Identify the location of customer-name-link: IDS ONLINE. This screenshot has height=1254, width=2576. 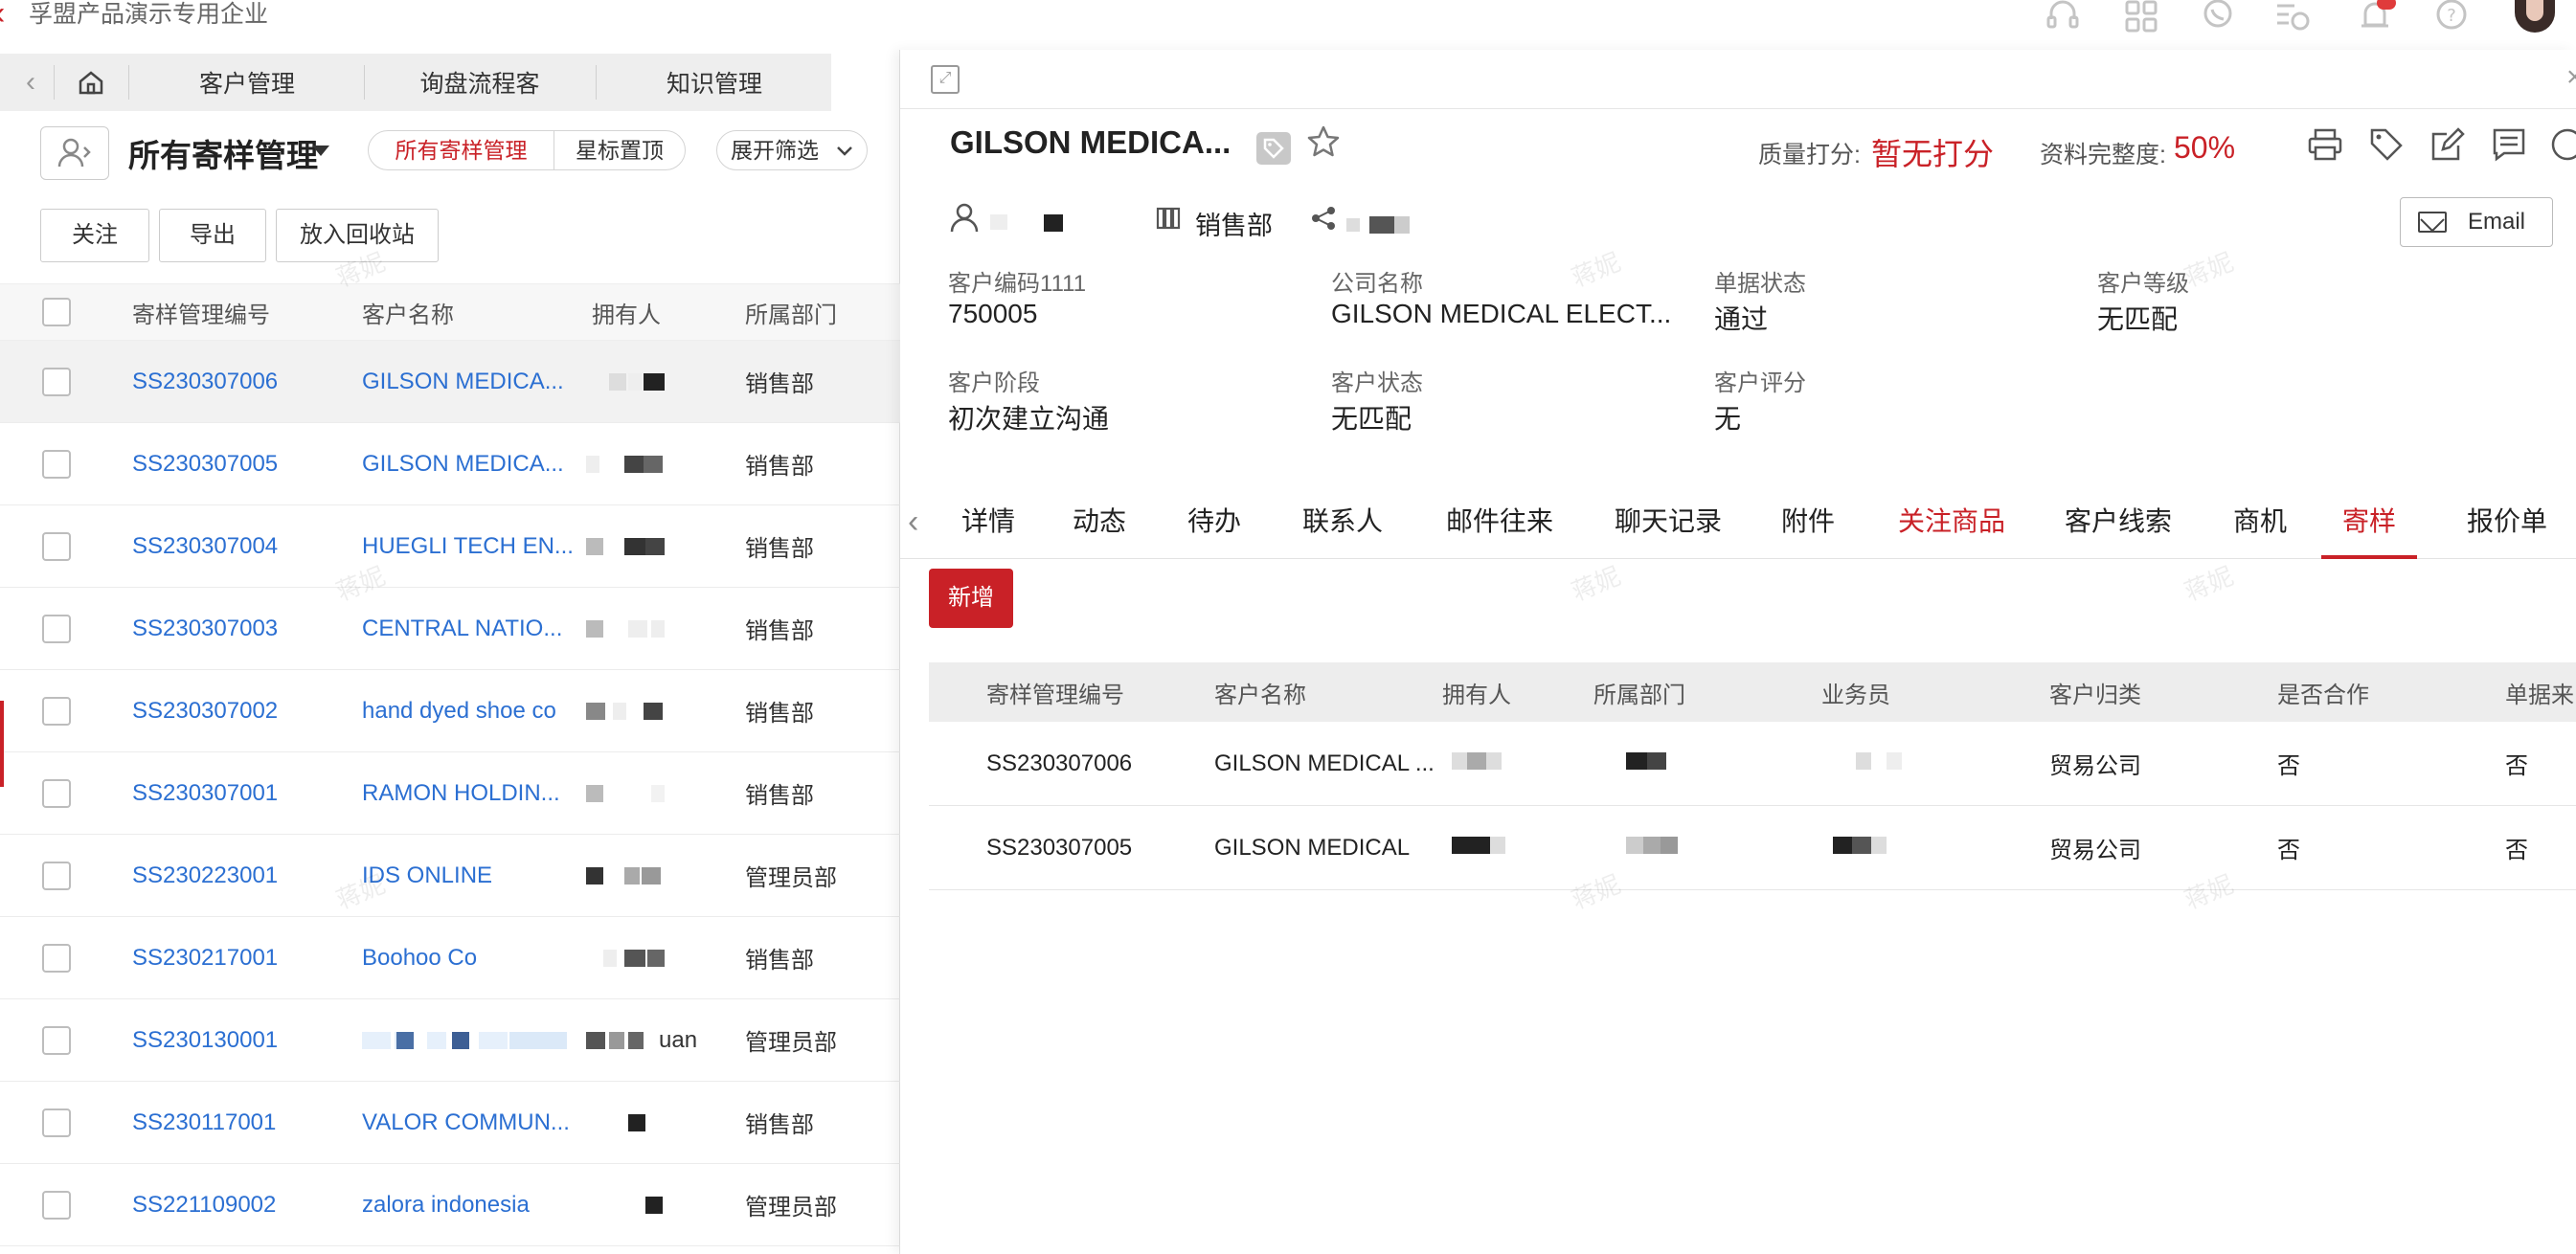
(468, 875).